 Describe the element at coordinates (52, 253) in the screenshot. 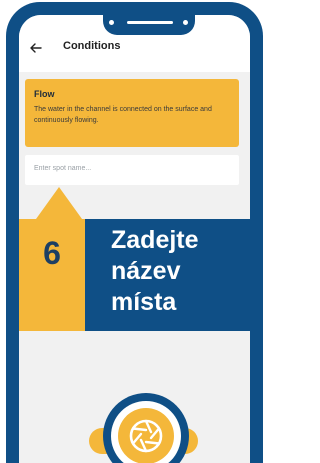

I see `step-number: 6` at that location.